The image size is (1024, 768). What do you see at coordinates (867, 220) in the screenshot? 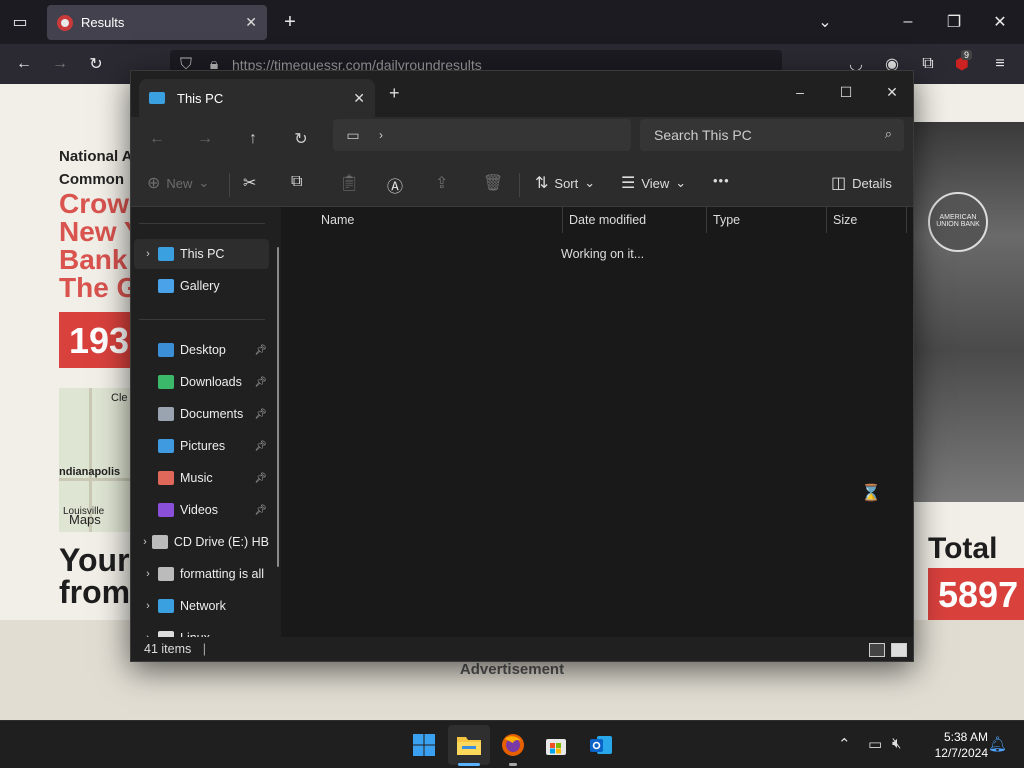
I see `column-header-size: Size` at bounding box center [867, 220].